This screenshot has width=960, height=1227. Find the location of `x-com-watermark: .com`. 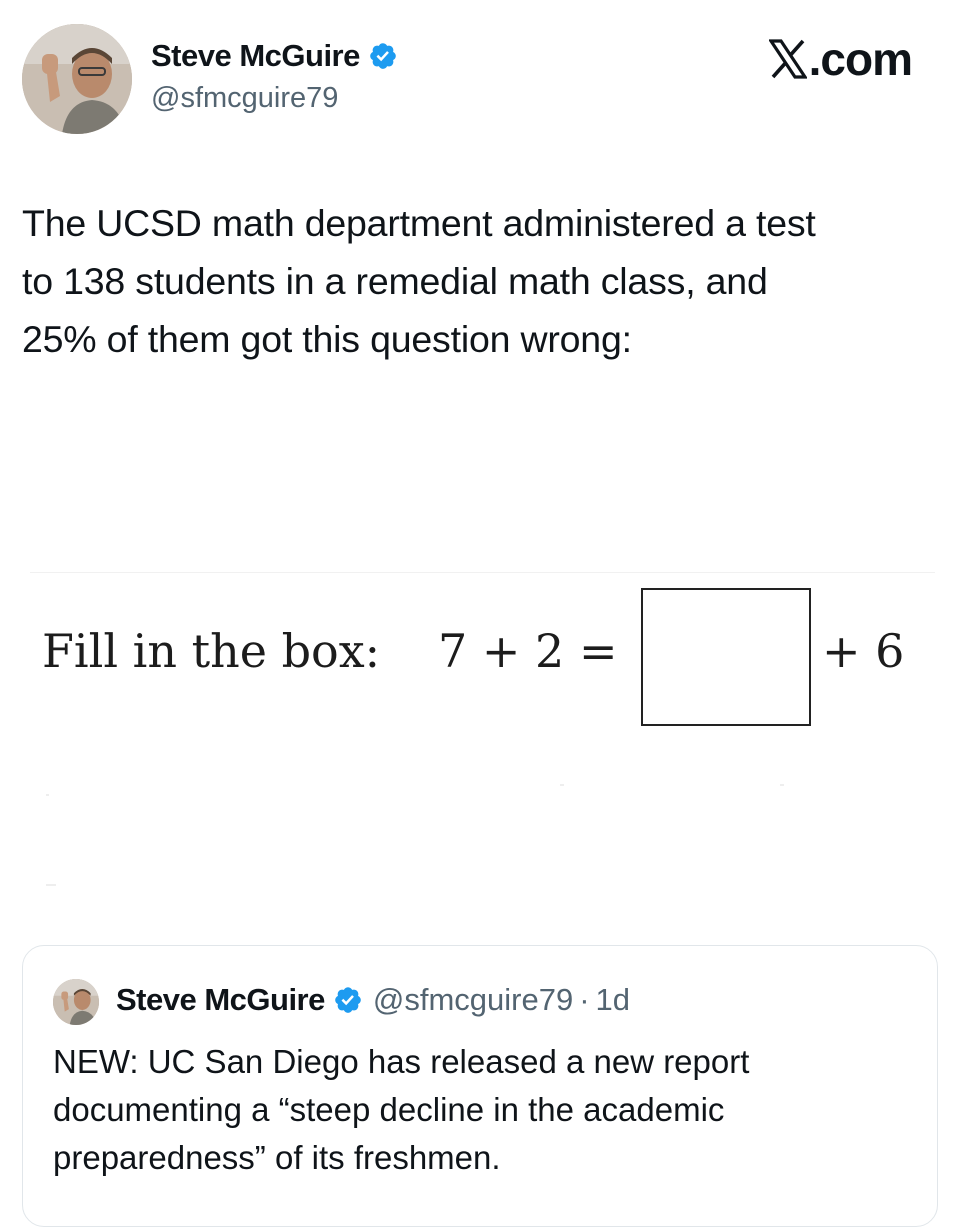

x-com-watermark: .com is located at coordinates (840, 59).